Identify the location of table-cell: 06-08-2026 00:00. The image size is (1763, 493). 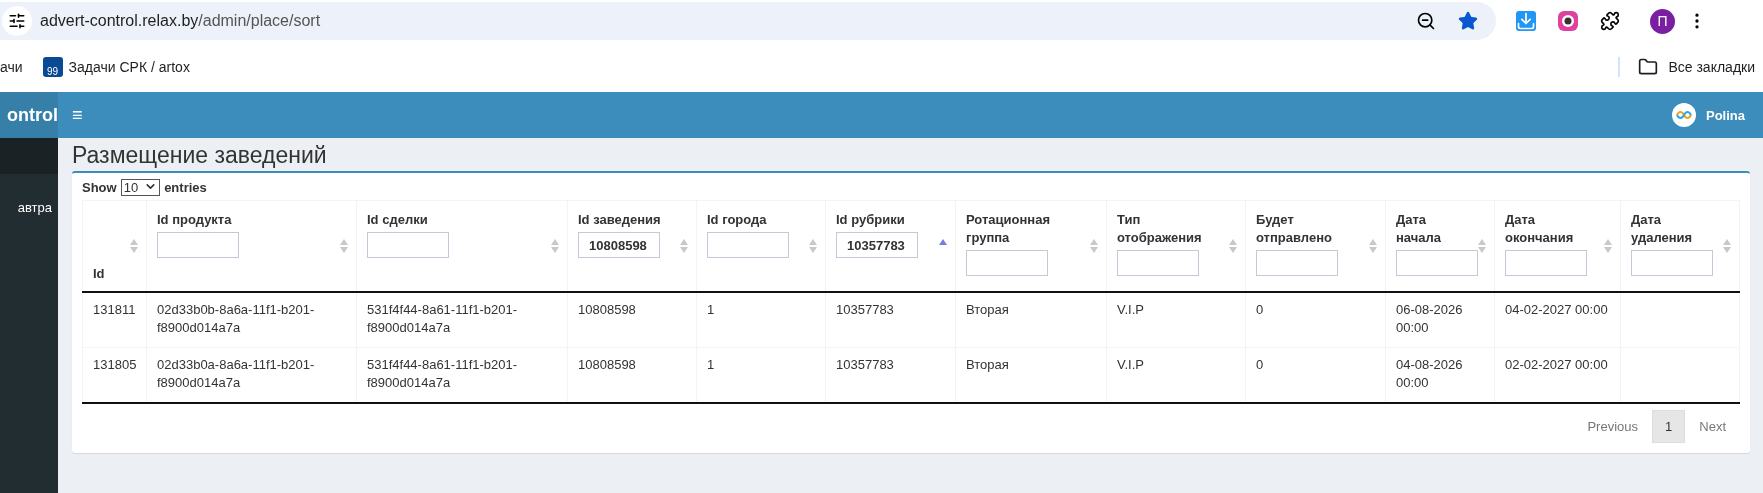
(1429, 318).